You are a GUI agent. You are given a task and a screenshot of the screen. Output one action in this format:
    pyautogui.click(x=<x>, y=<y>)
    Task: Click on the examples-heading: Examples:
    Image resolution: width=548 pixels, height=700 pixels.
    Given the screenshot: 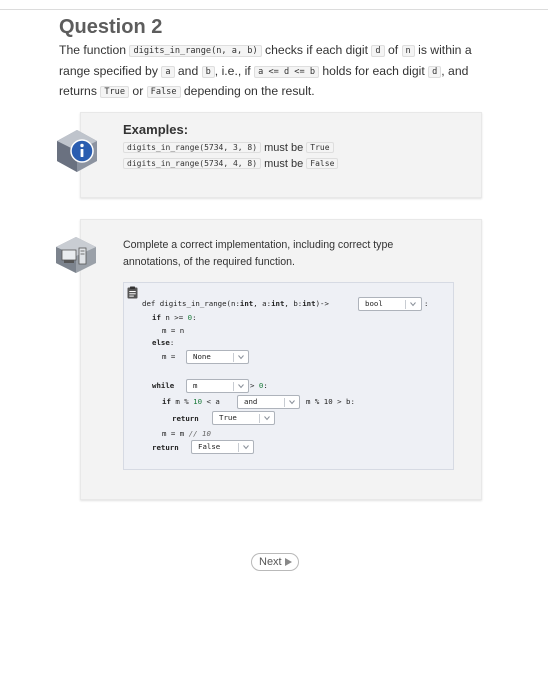 What is the action you would take?
    pyautogui.click(x=156, y=129)
    